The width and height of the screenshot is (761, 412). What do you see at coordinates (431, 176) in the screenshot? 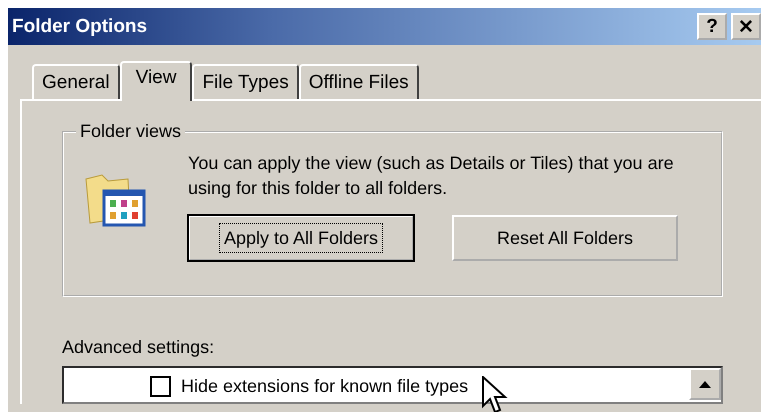
I see `description-text: You can apply the view (such as Details or Tiles) that you are using for this folder to all folders.` at bounding box center [431, 176].